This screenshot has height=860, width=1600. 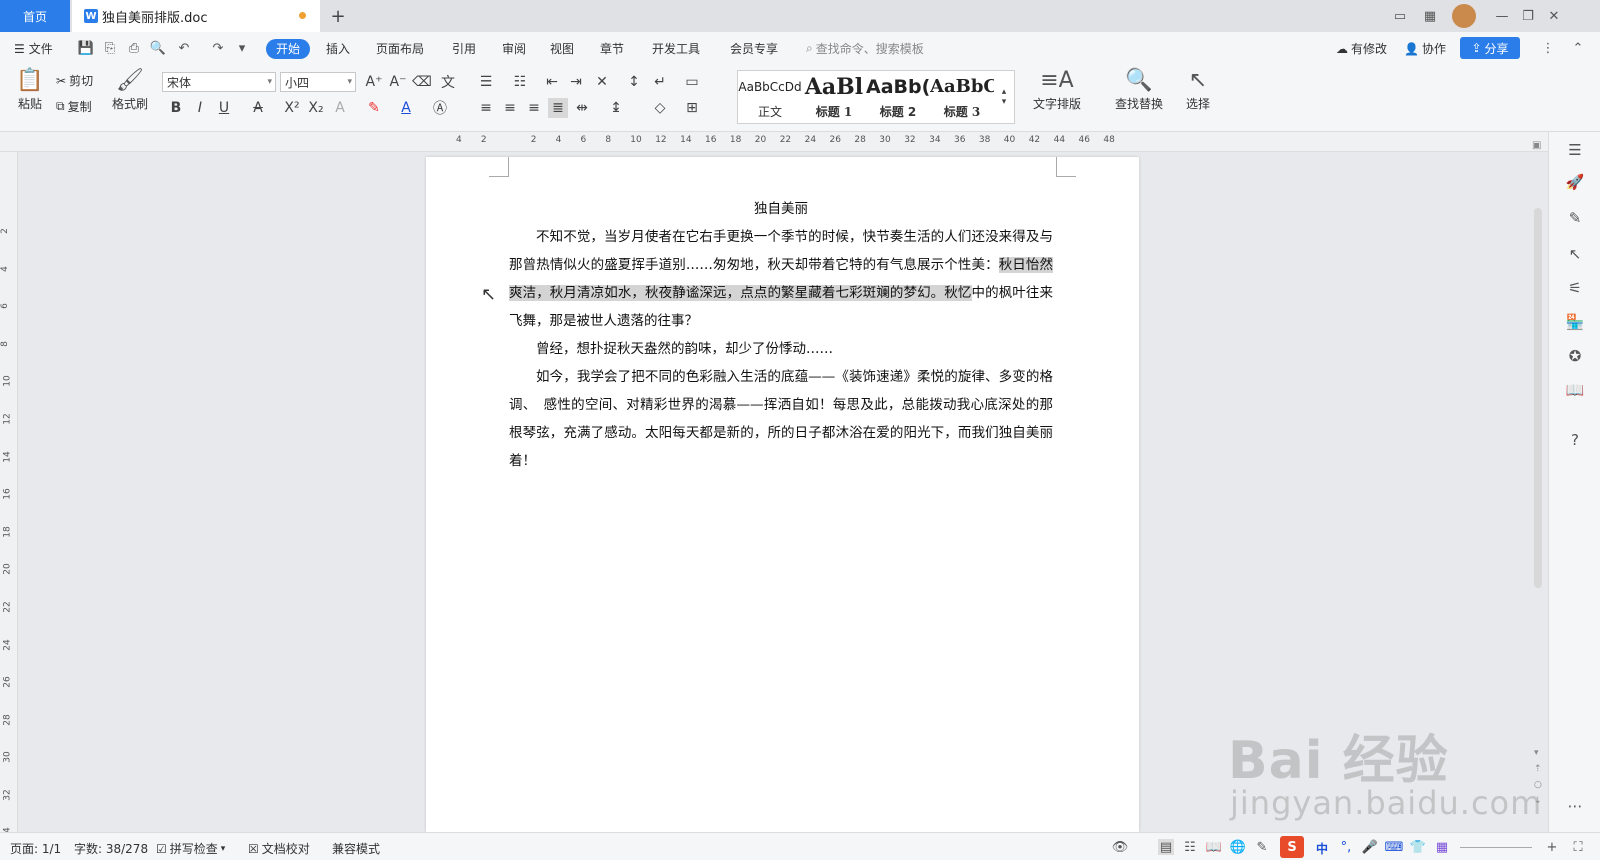 I want to click on web-view-icon: 🌐, so click(x=1238, y=847).